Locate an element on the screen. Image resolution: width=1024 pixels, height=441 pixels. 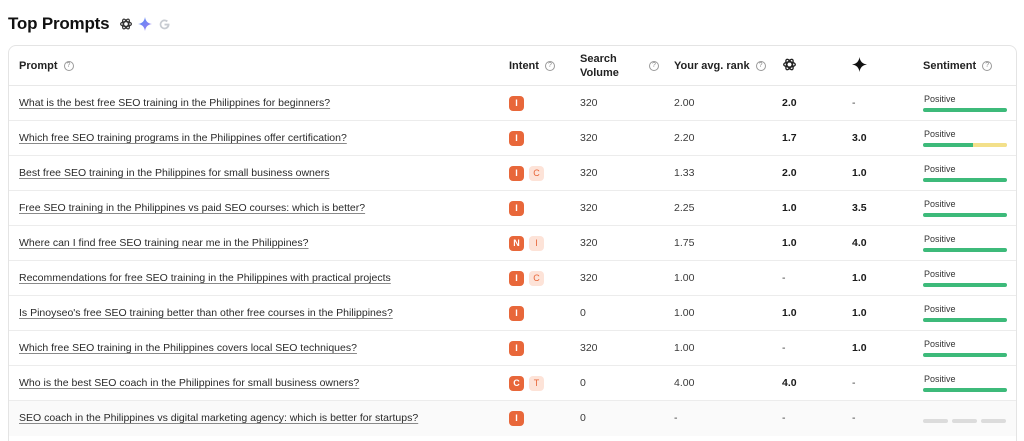
gemini-rank-cell: 4.0 is located at coordinates (859, 243).